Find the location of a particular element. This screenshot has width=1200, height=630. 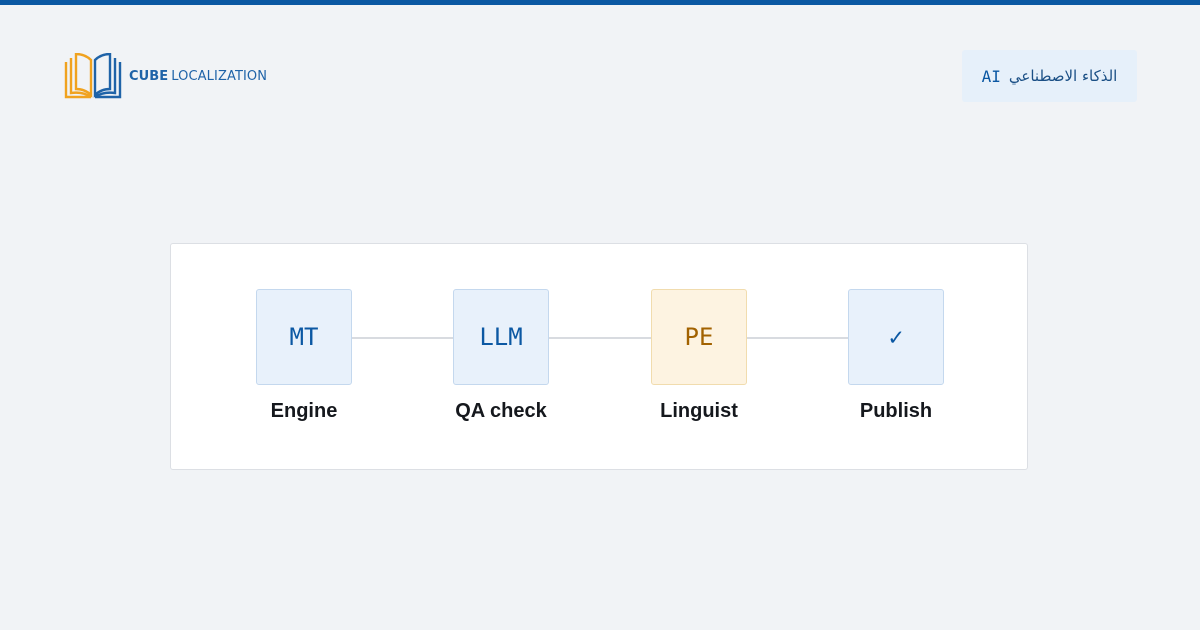

step-label-qa-check: QA check is located at coordinates (501, 411).